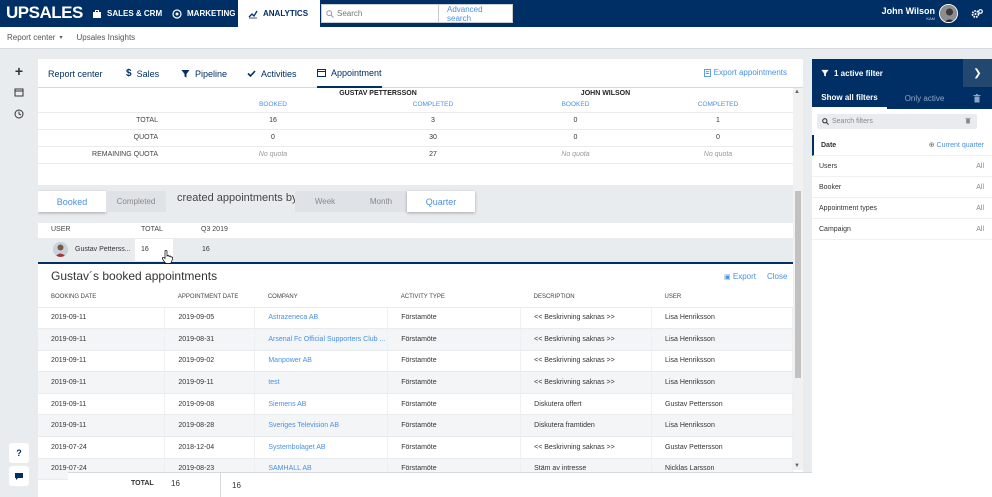 This screenshot has height=497, width=992. Describe the element at coordinates (750, 72) in the screenshot. I see `export-appointments-label: Export appointments` at that location.